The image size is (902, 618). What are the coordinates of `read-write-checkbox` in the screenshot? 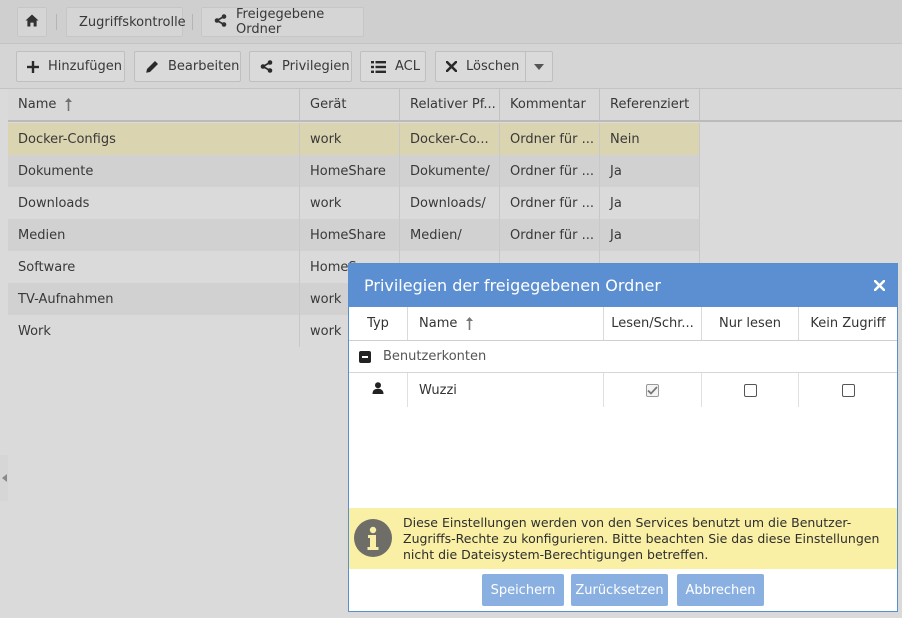 It's located at (652, 390).